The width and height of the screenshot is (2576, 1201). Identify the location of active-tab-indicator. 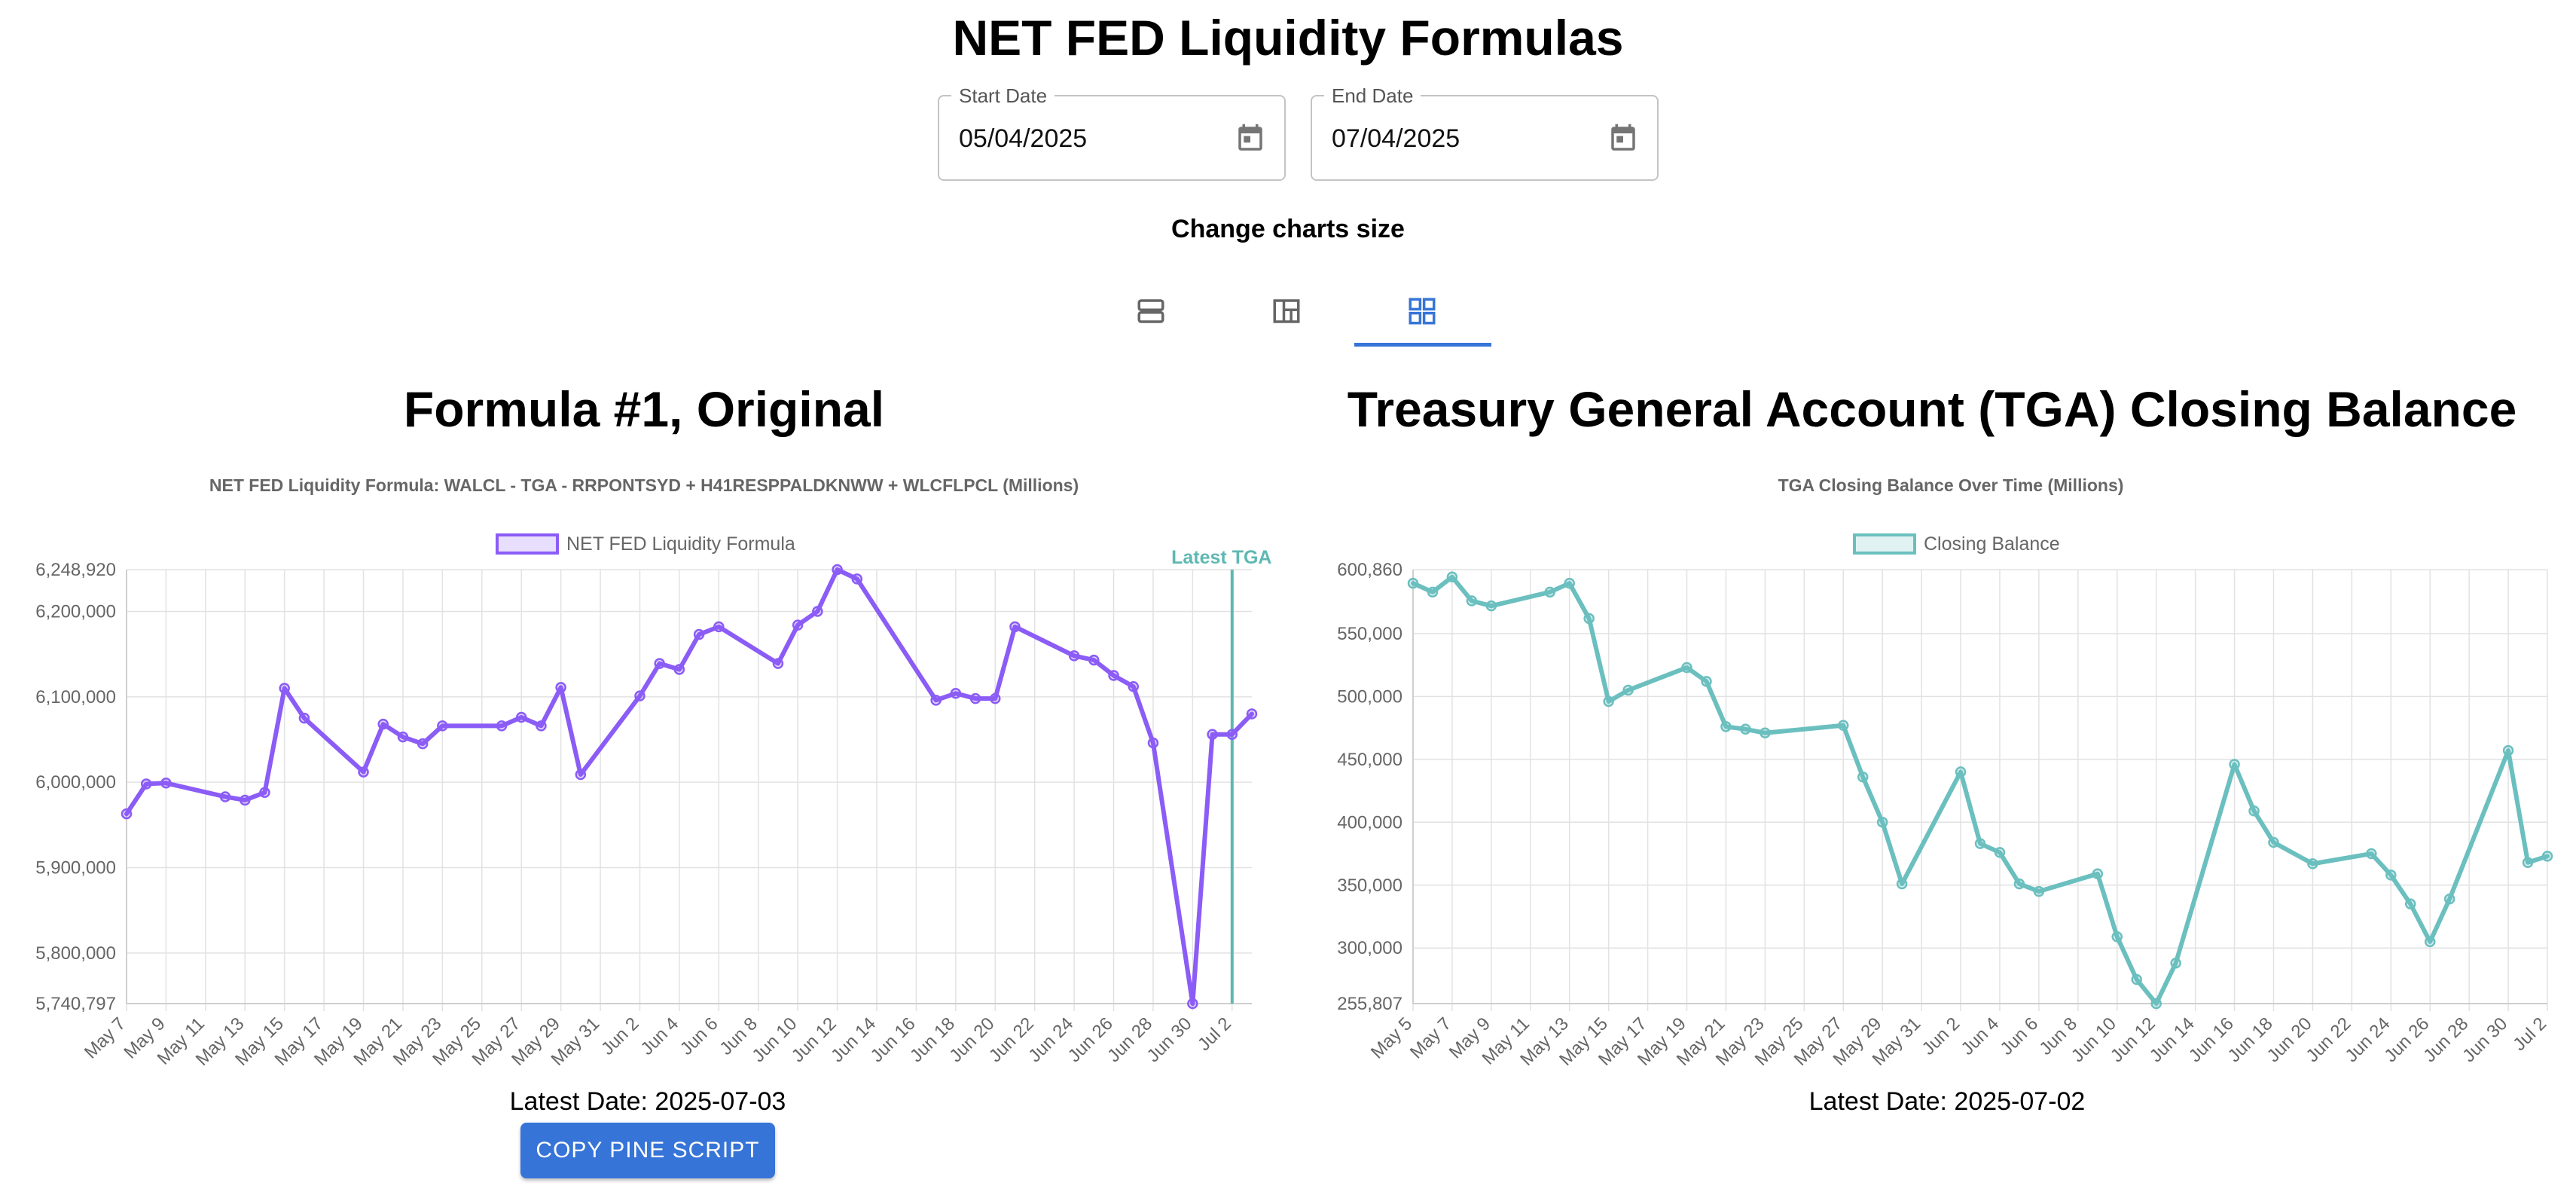
(1423, 345).